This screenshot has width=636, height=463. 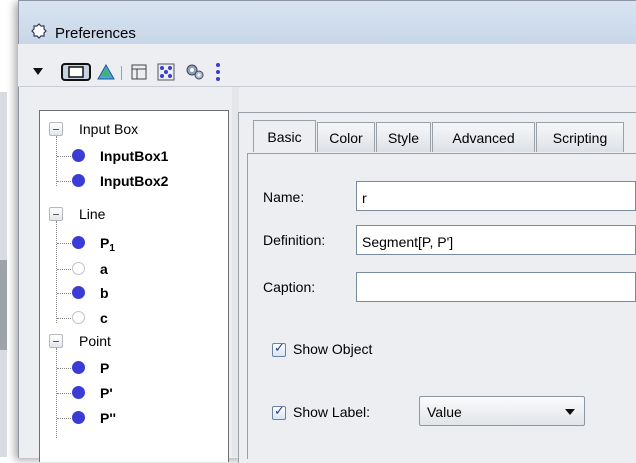 What do you see at coordinates (106, 72) in the screenshot?
I see `algebra-view-icon` at bounding box center [106, 72].